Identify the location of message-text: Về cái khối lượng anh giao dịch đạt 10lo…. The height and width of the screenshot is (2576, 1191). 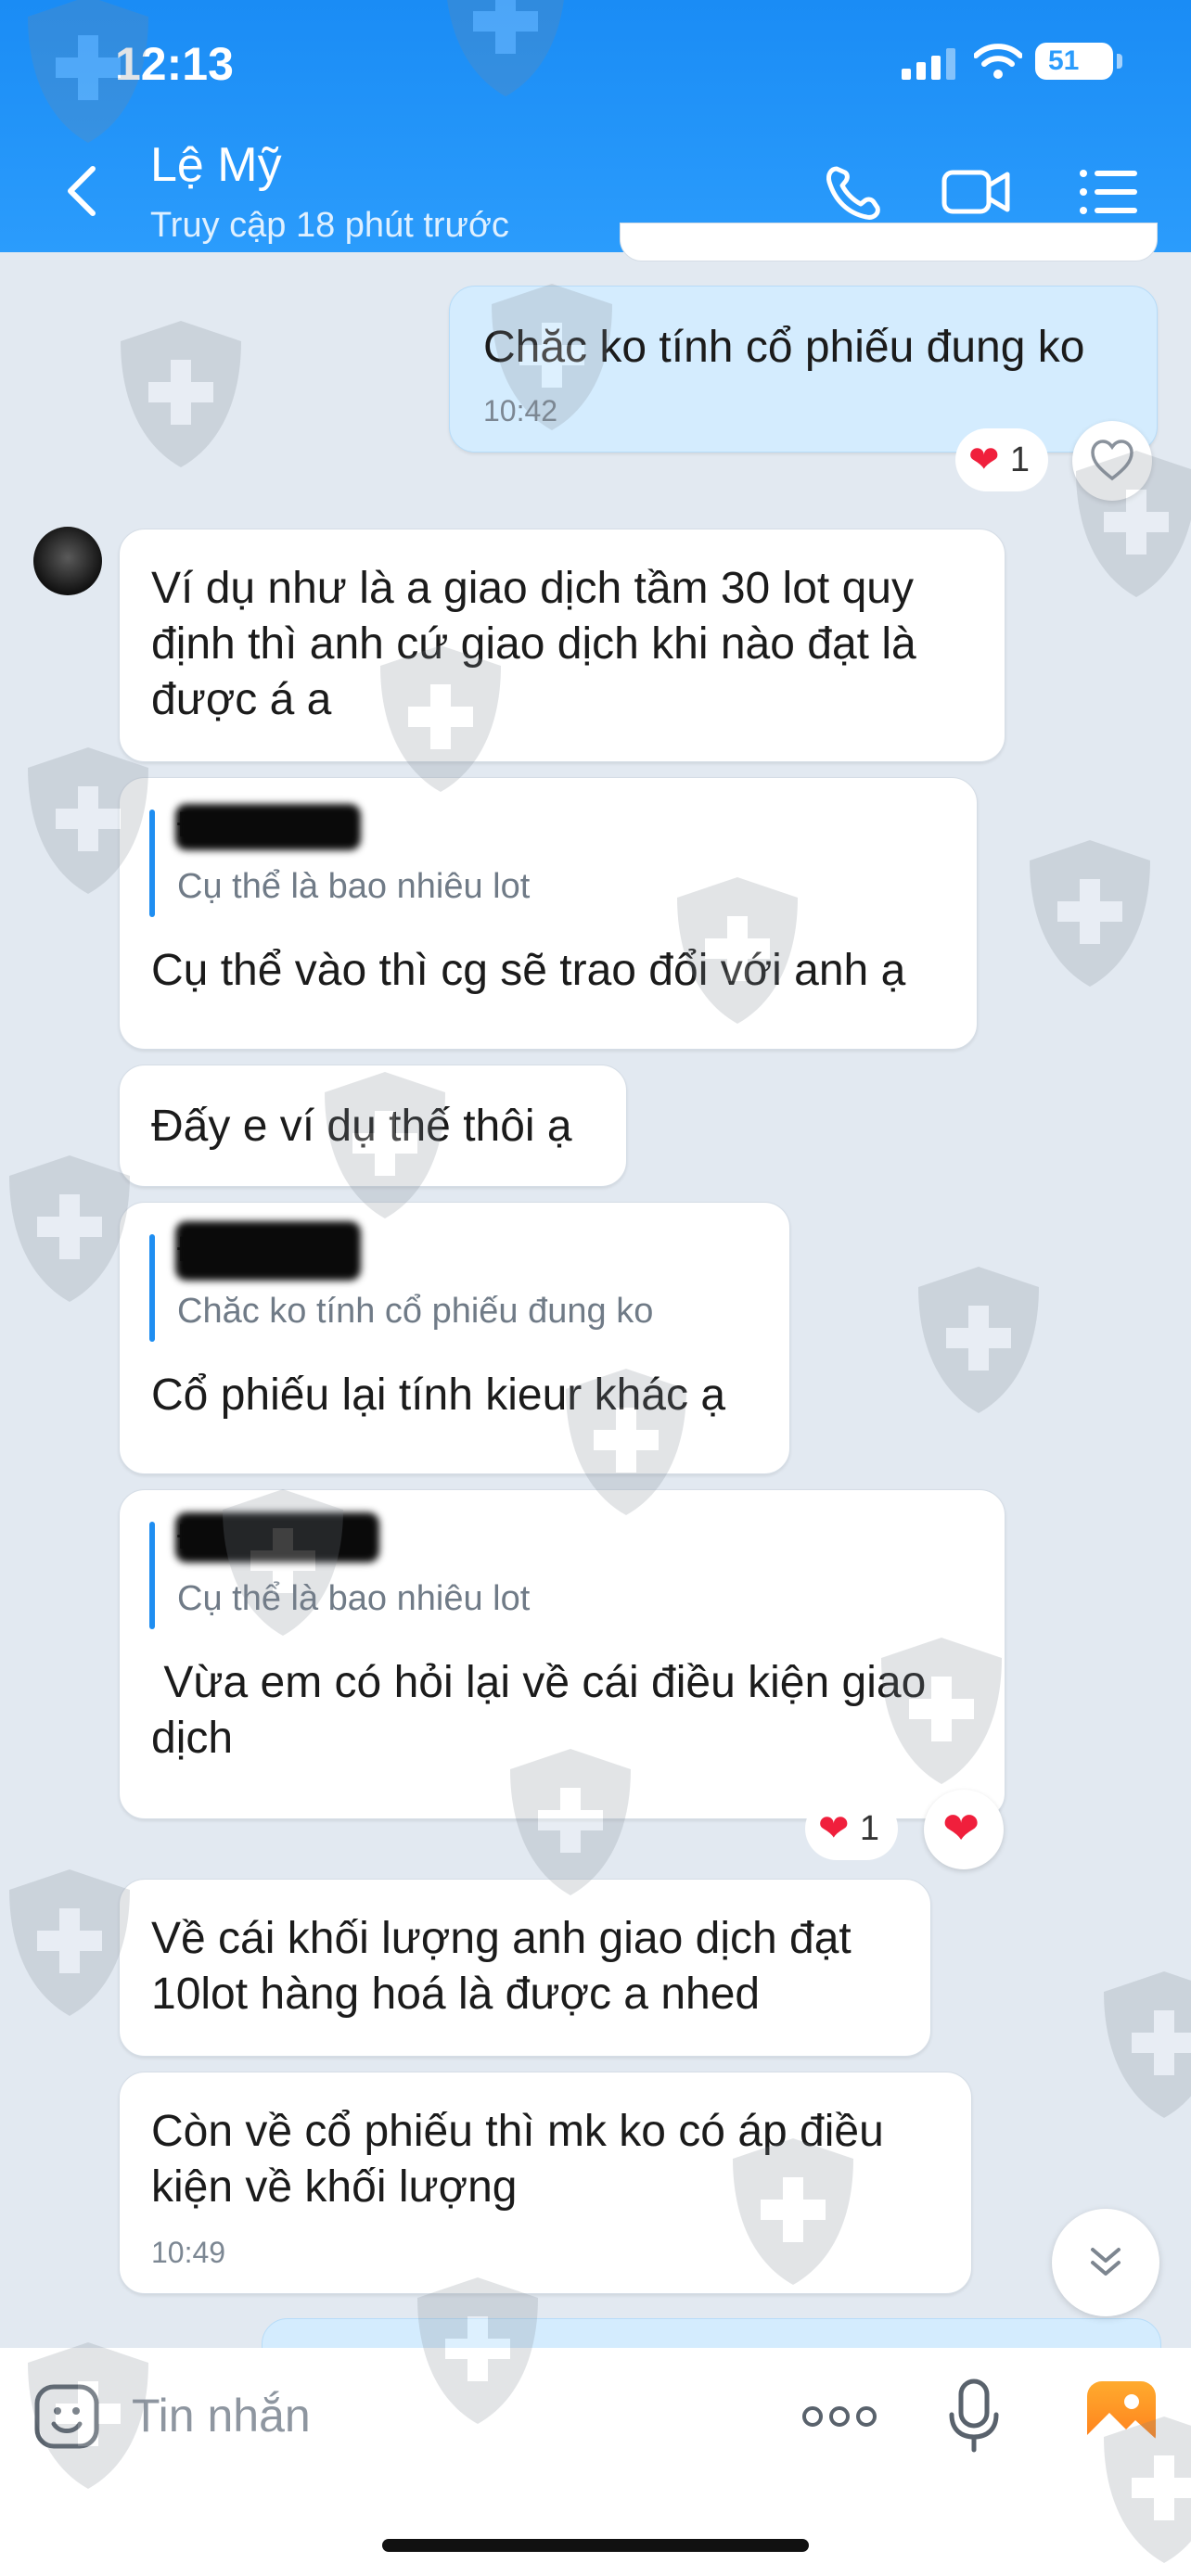
(501, 1967).